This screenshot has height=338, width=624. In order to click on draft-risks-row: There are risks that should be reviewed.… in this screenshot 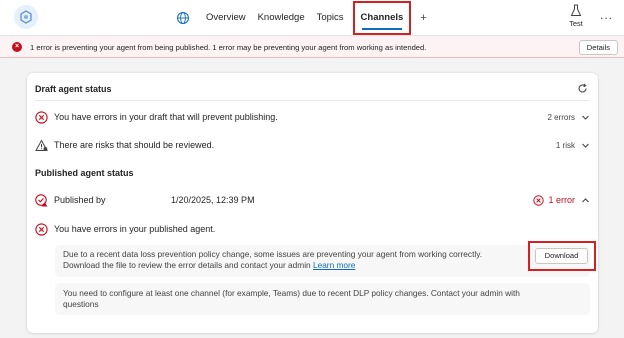, I will do `click(312, 145)`.